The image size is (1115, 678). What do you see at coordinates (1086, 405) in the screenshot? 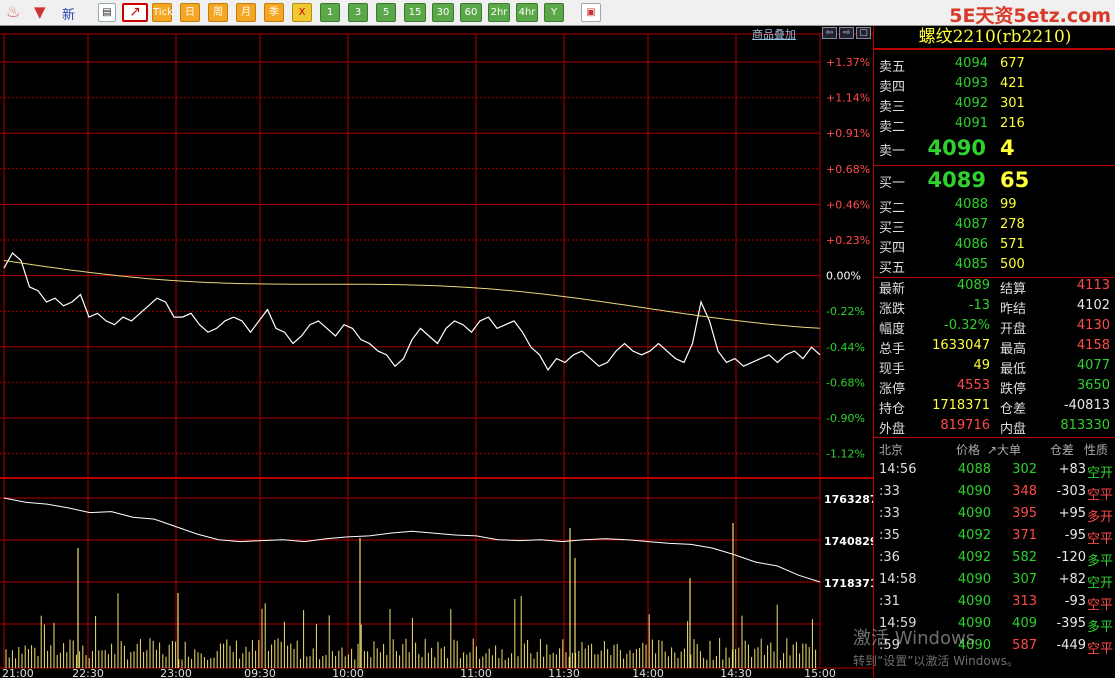
I see `stat-value: -40813` at bounding box center [1086, 405].